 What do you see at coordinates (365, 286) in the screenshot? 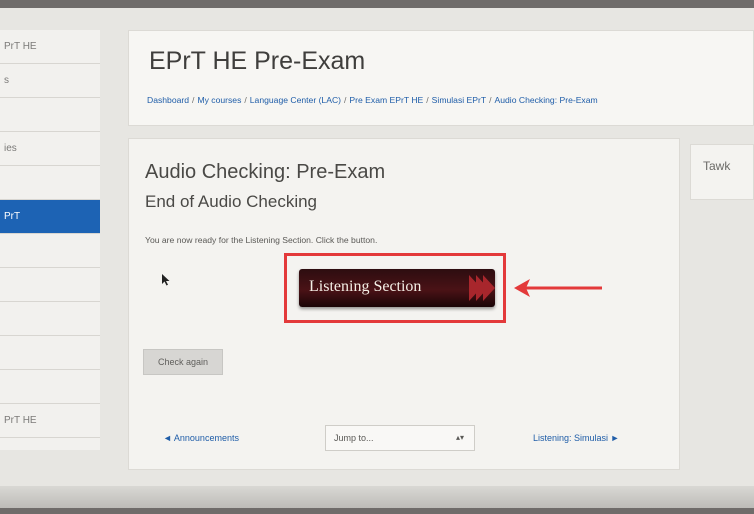
I see `listening-section-label: Listening Section` at bounding box center [365, 286].